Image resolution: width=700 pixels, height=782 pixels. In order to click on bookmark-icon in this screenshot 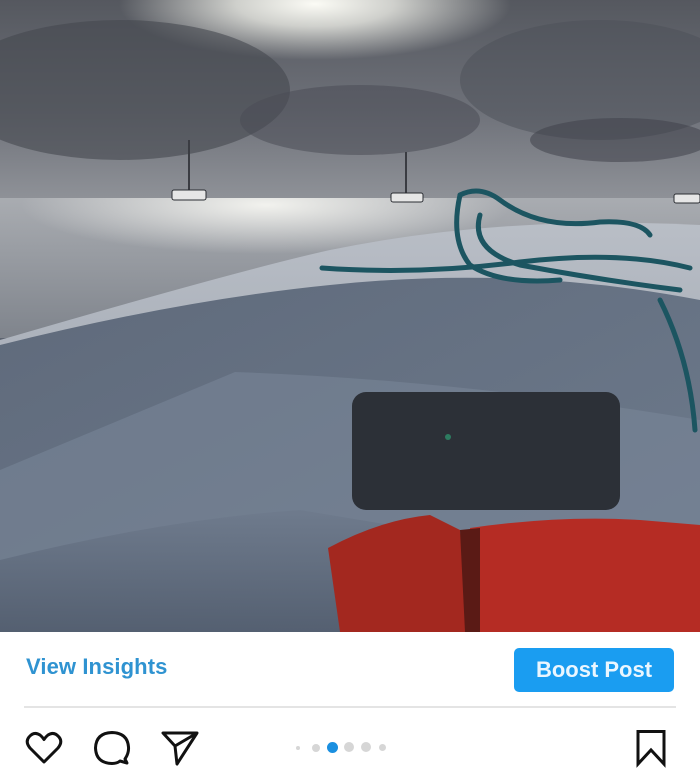, I will do `click(651, 749)`.